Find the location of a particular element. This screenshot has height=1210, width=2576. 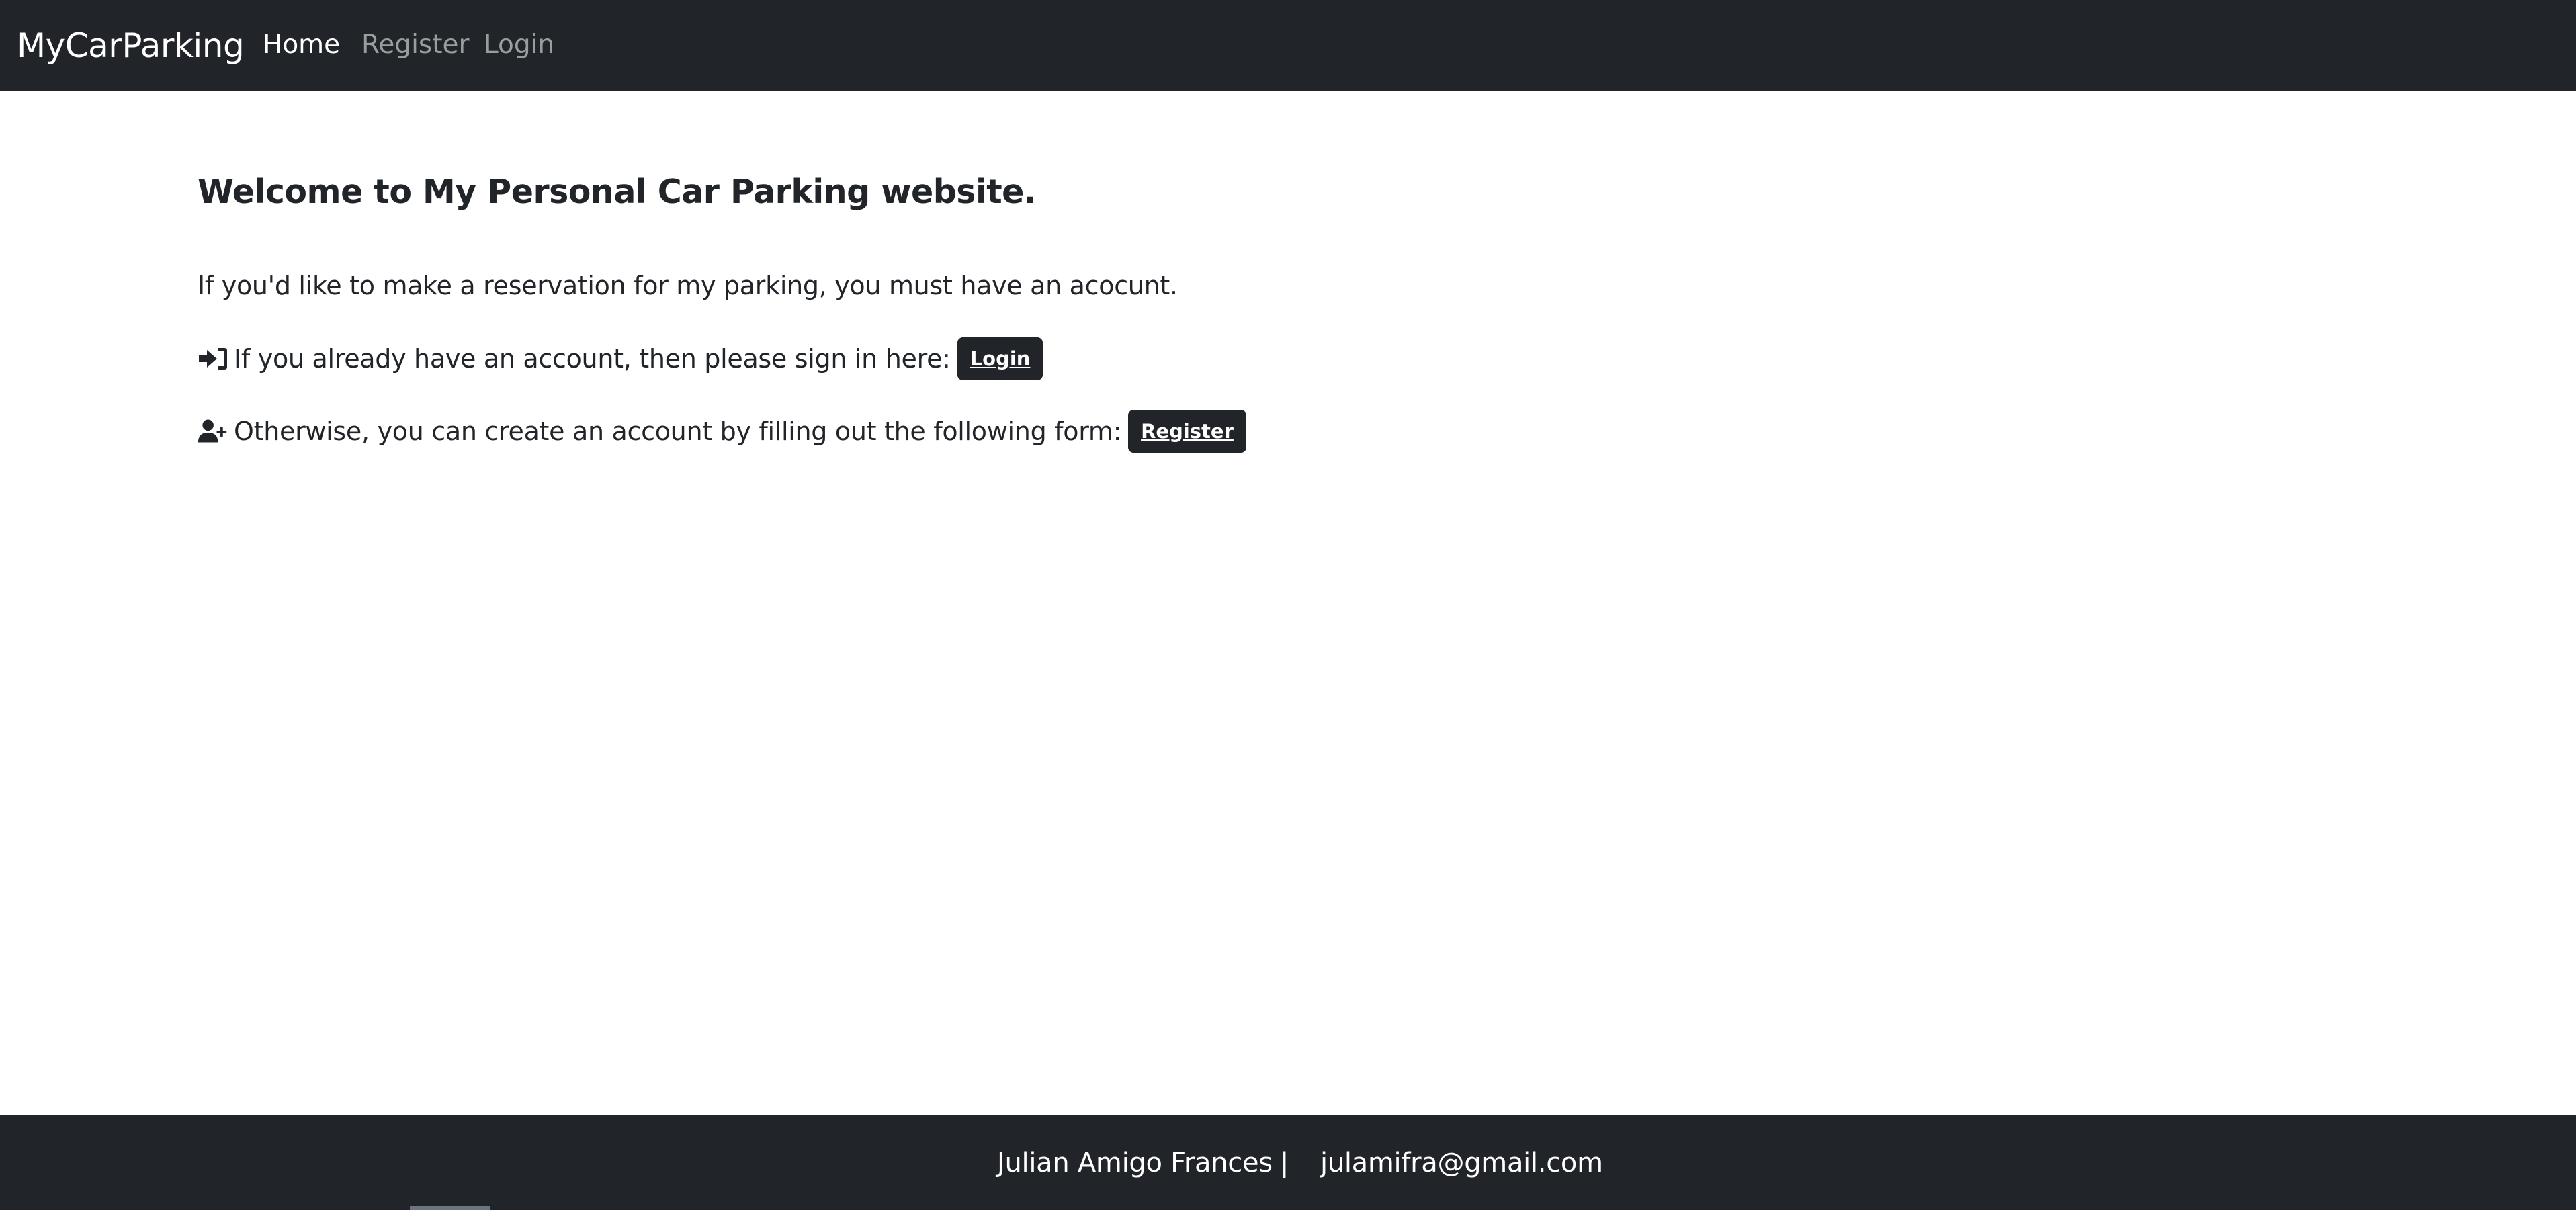

nav-link-home: Home is located at coordinates (301, 45).